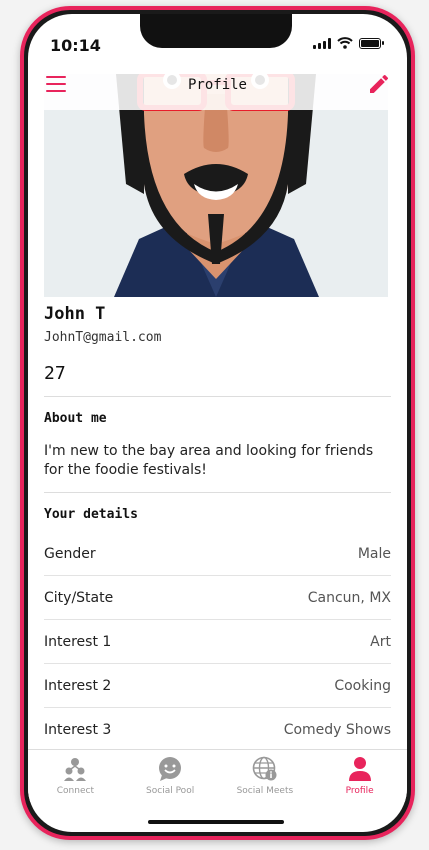  I want to click on detail-row-gender: Gender Male, so click(217, 554).